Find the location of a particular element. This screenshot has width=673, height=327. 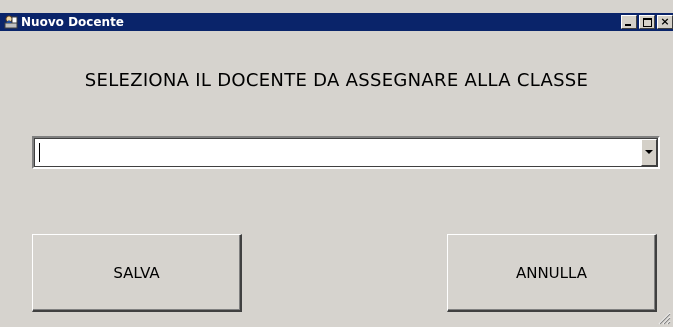

maximize-icon is located at coordinates (647, 22).